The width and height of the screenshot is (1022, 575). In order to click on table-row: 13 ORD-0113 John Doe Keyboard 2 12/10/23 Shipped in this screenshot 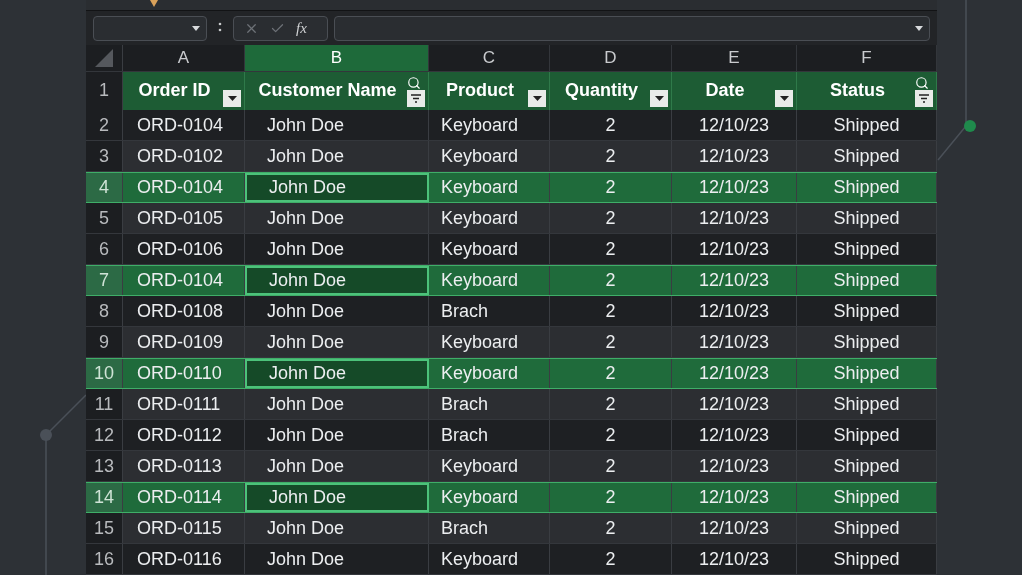, I will do `click(511, 466)`.